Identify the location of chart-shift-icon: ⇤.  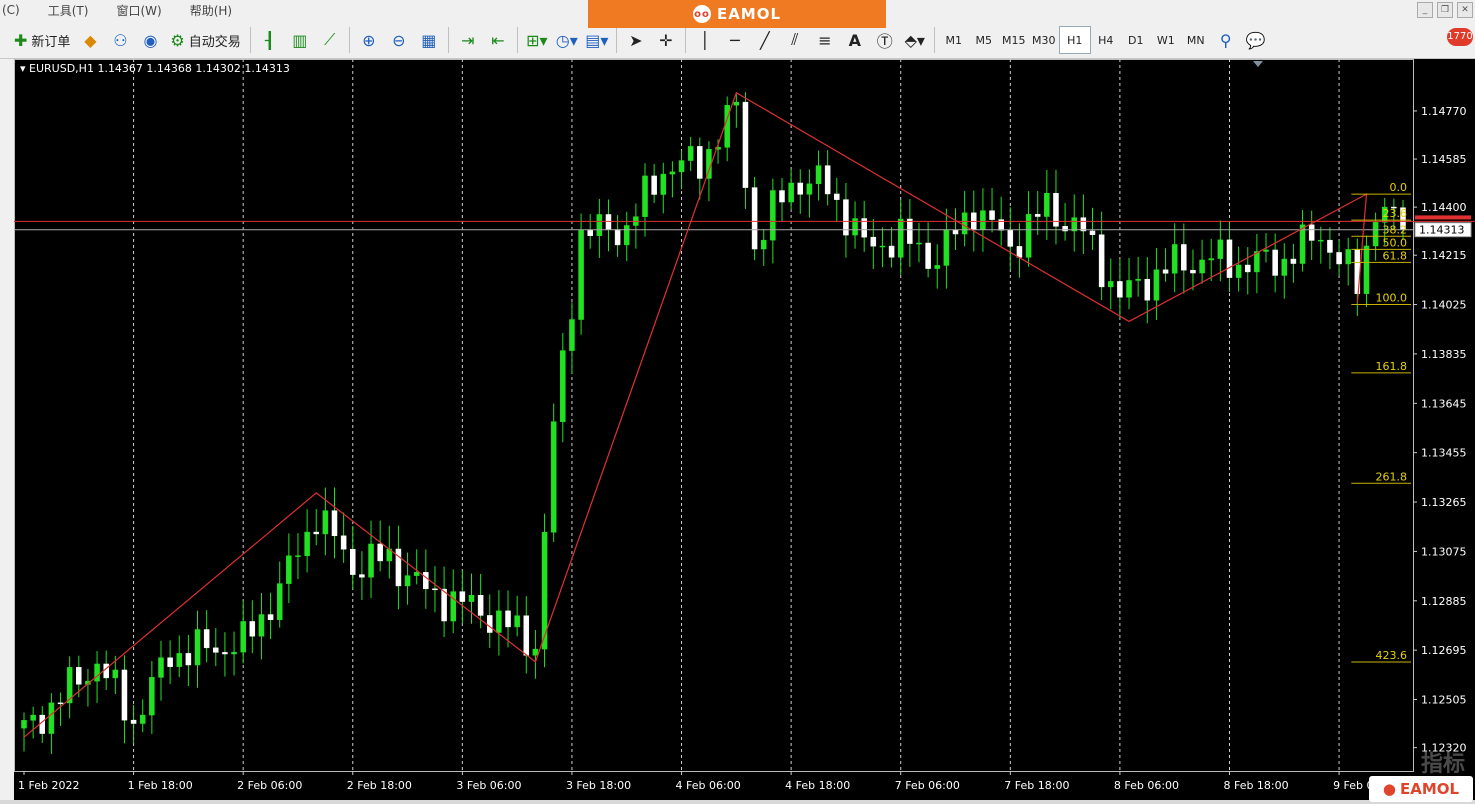
(498, 40).